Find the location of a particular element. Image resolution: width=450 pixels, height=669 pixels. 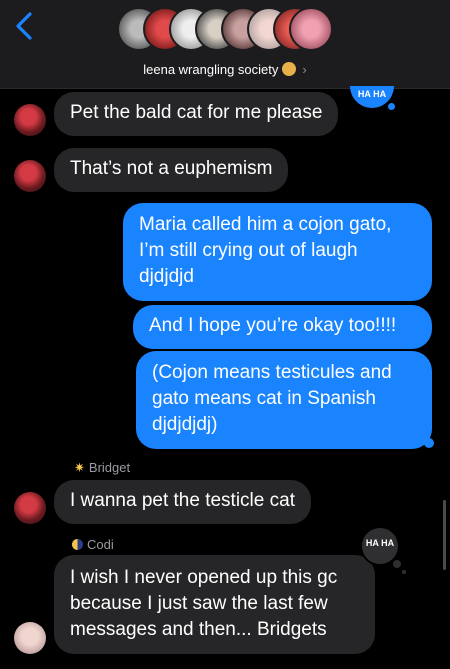

sender-name: Bridget is located at coordinates (109, 467).